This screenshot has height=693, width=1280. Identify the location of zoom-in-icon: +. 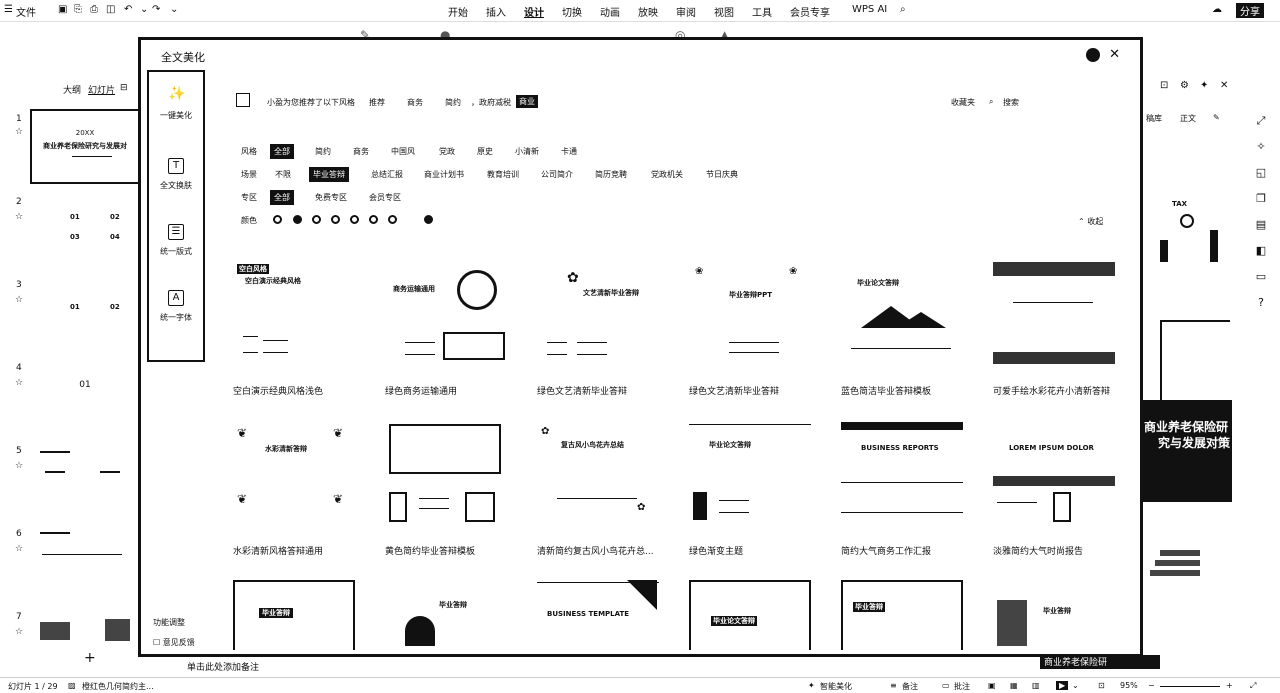
(1229, 685).